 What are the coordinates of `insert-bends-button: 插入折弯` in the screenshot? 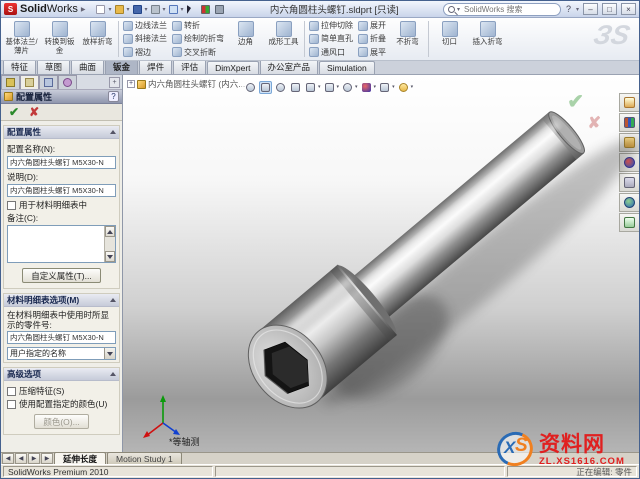 It's located at (487, 39).